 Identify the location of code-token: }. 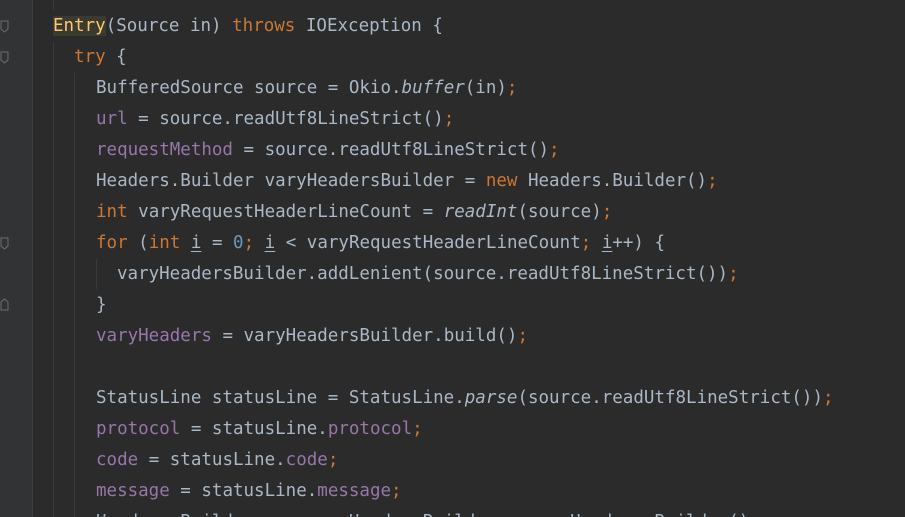
(101, 305).